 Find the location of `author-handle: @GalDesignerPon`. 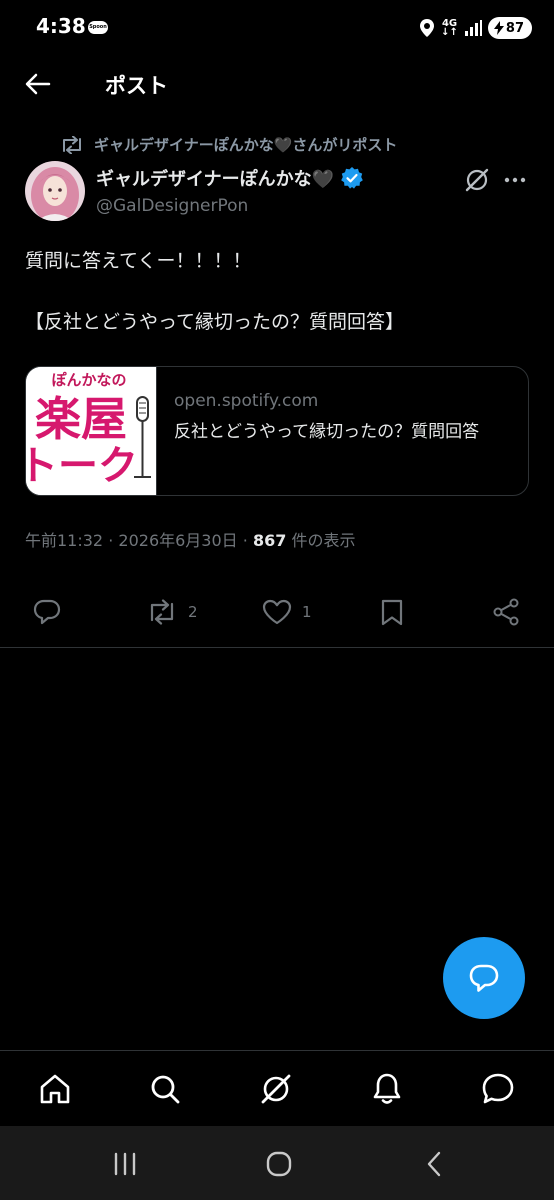

author-handle: @GalDesignerPon is located at coordinates (172, 206).